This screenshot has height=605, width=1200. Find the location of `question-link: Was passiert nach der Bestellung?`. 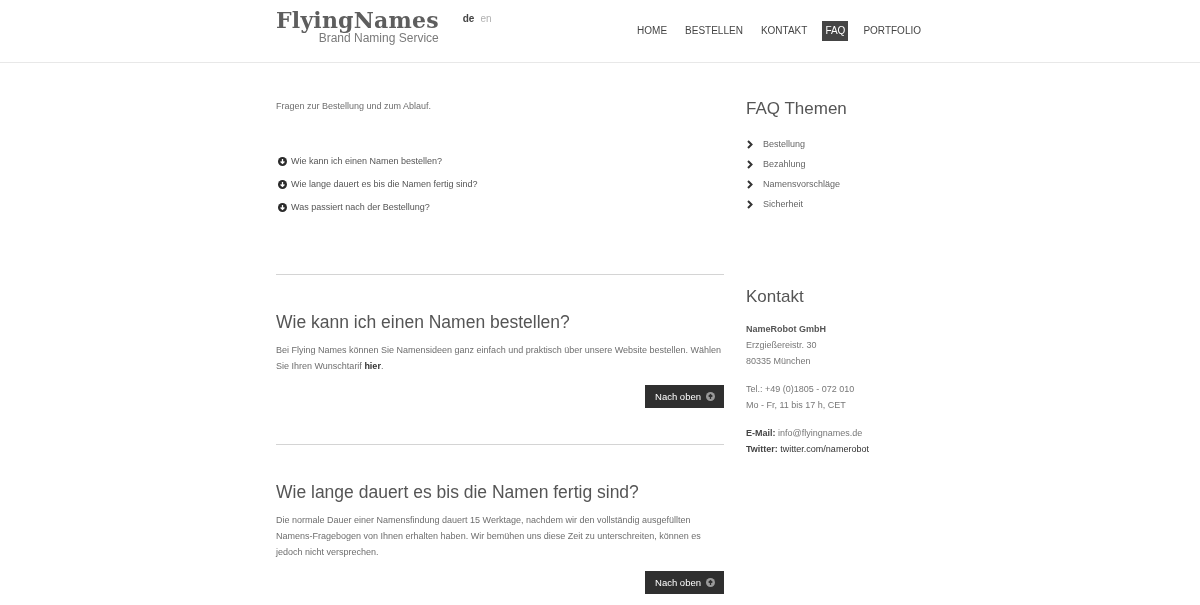

question-link: Was passiert nach der Bestellung? is located at coordinates (360, 207).